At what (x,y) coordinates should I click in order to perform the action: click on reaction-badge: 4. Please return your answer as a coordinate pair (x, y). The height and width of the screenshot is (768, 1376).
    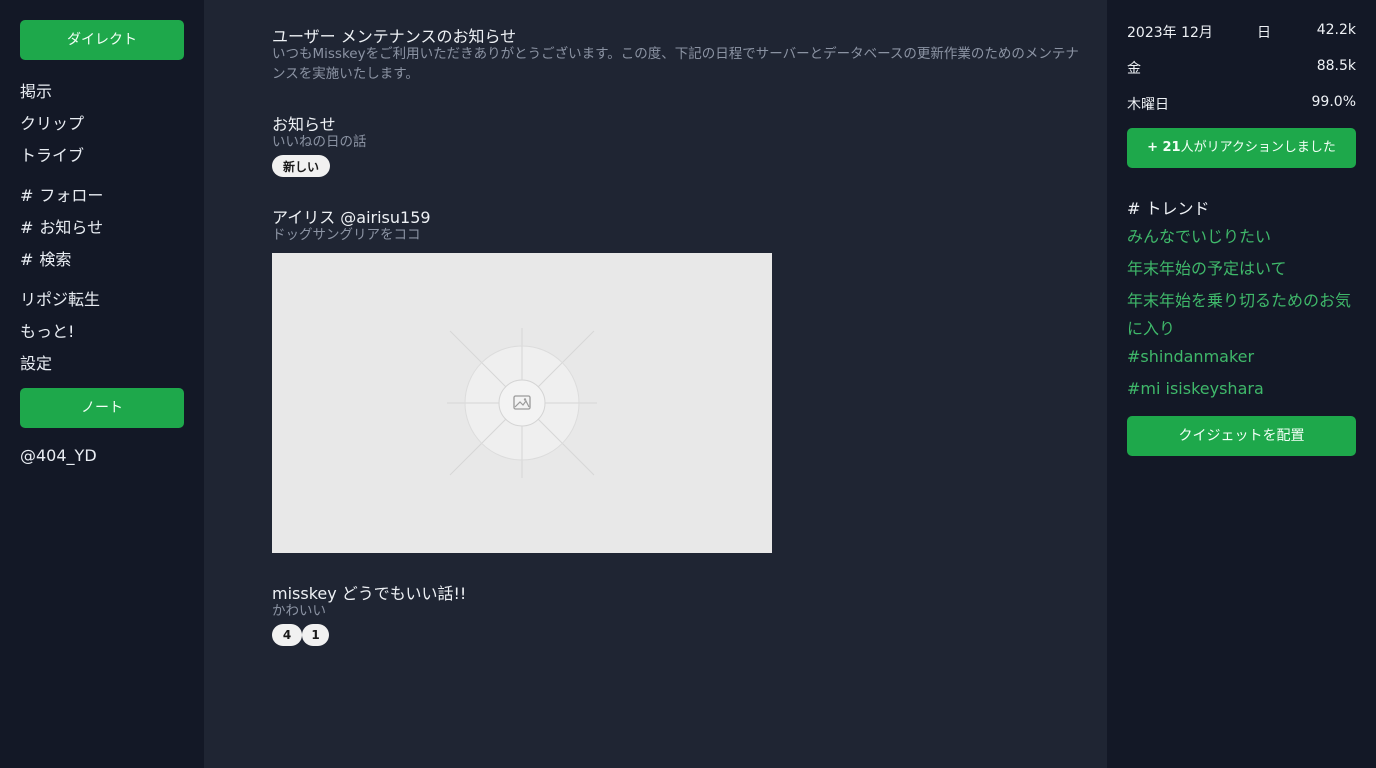
    Looking at the image, I should click on (287, 635).